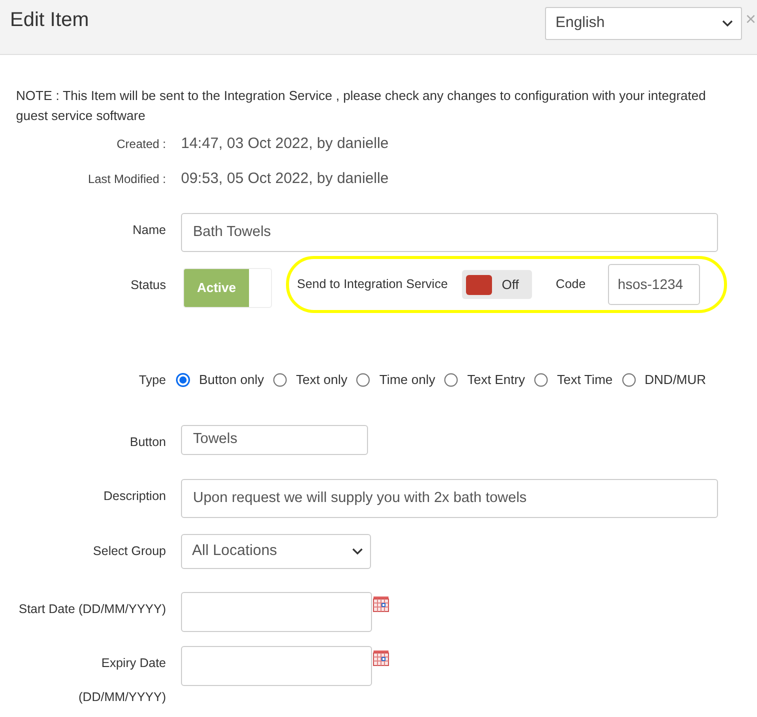  I want to click on field-label: Code, so click(571, 285).